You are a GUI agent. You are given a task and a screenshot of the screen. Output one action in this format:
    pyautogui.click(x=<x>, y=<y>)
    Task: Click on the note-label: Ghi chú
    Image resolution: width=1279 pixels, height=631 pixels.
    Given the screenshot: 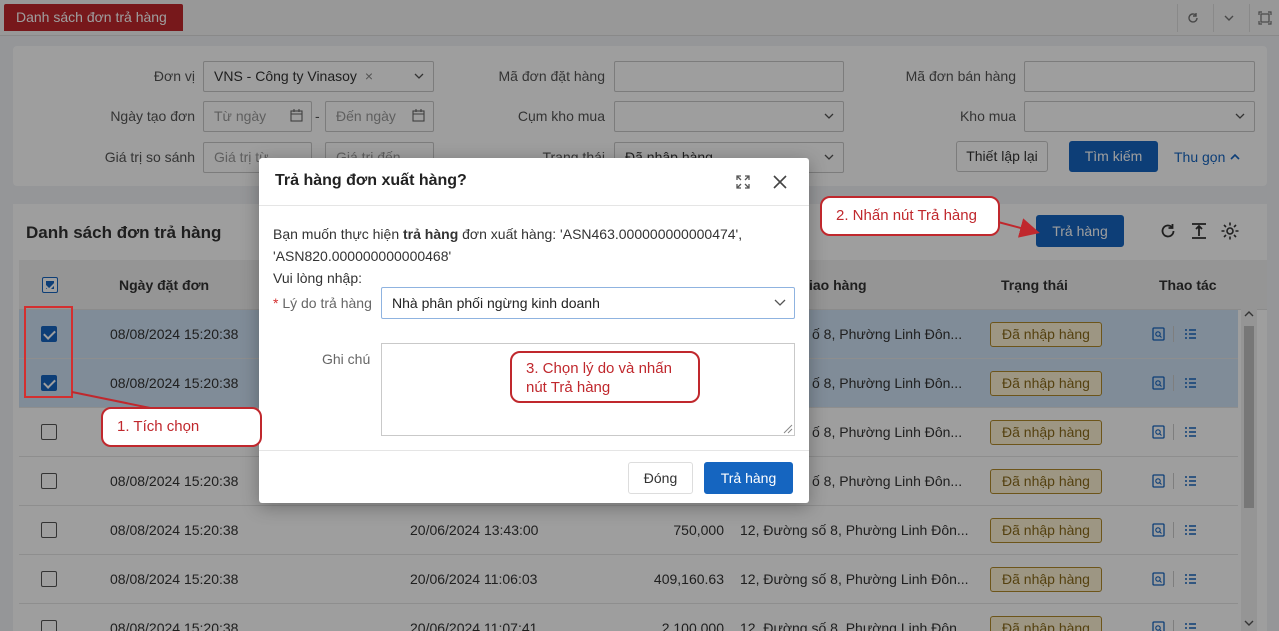 What is the action you would take?
    pyautogui.click(x=346, y=359)
    